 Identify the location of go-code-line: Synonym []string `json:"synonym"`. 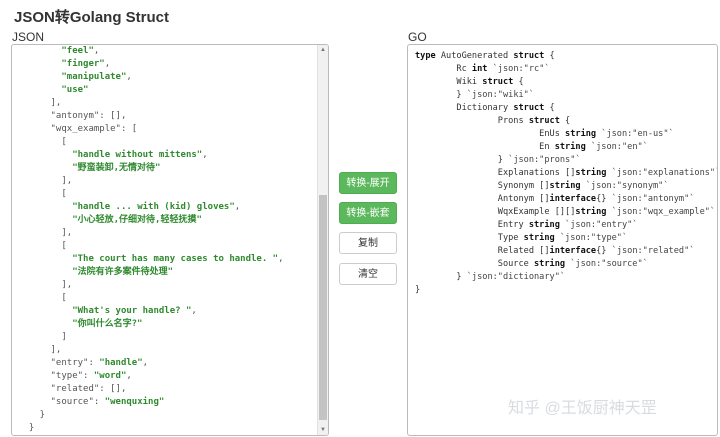
(566, 186).